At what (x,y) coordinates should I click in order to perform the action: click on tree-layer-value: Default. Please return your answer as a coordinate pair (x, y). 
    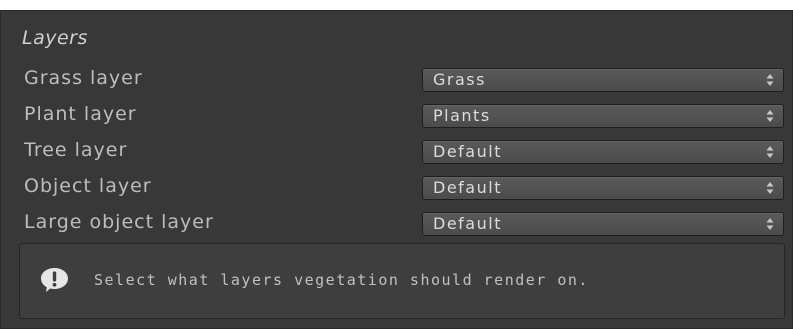
    Looking at the image, I should click on (467, 151).